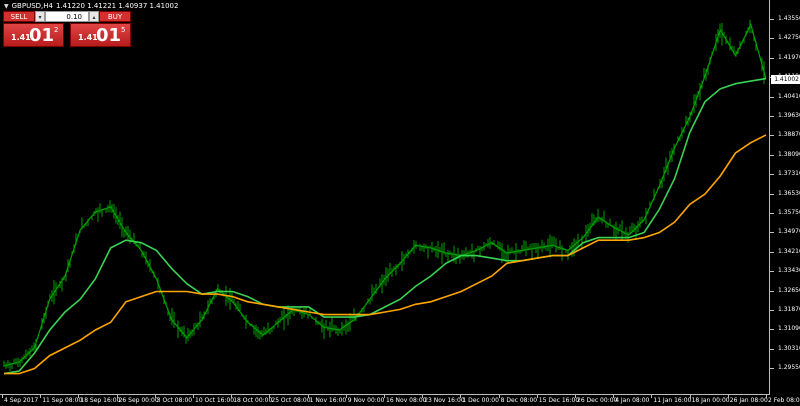 This screenshot has height=406, width=800. Describe the element at coordinates (672, 400) in the screenshot. I see `time-label: 11 Jan 16:00` at that location.